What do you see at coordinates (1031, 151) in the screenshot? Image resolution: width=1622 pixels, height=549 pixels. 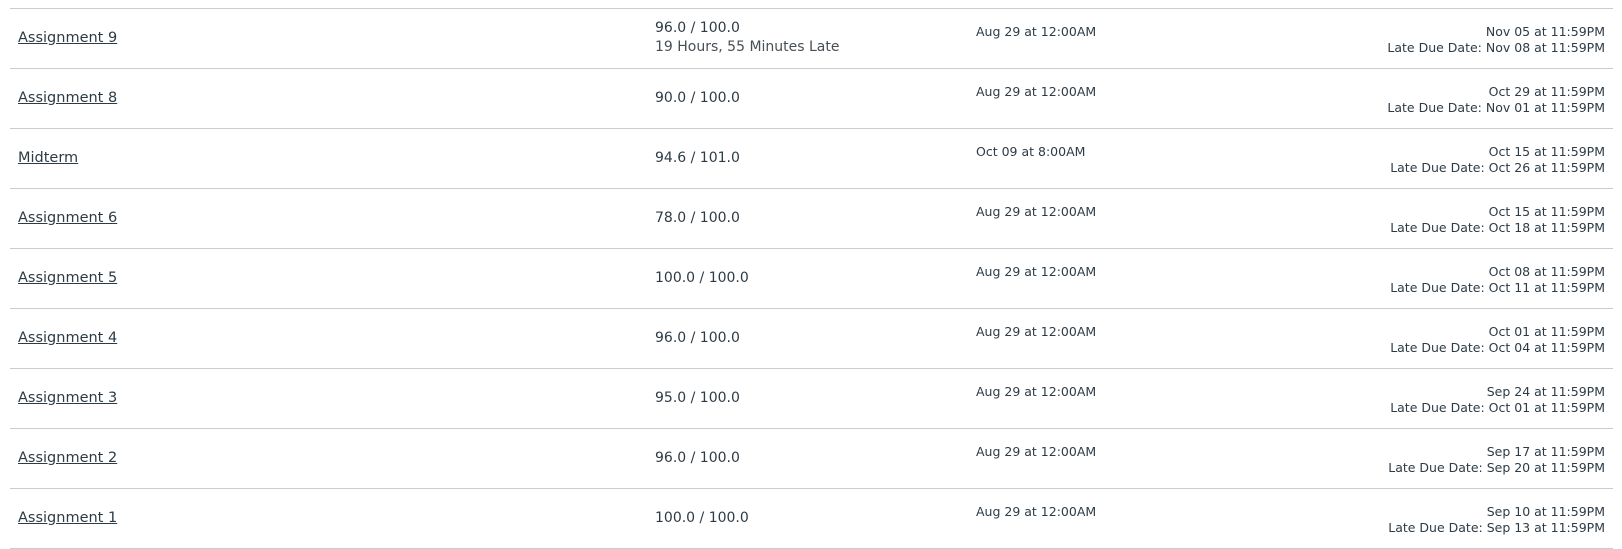 I see `released-date: Oct 09 at 8:00AM` at bounding box center [1031, 151].